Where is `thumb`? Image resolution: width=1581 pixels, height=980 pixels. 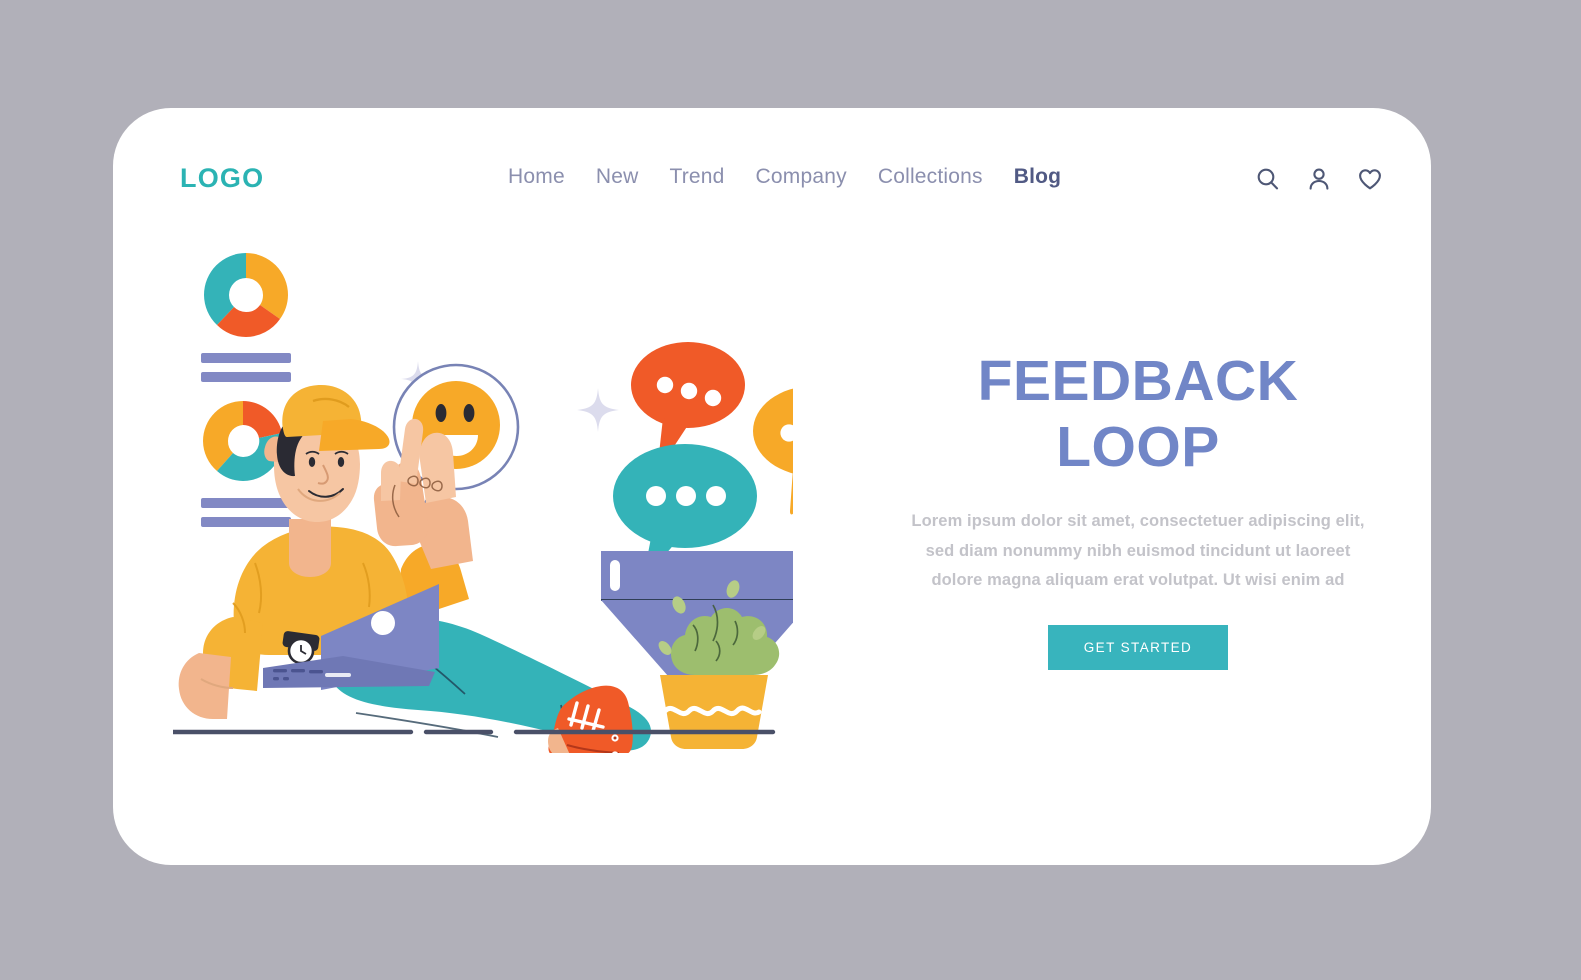
thumb is located at coordinates (391, 480).